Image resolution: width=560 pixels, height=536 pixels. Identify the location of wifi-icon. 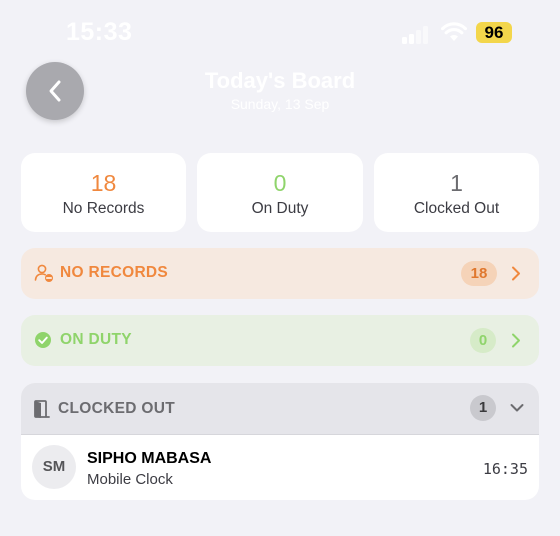
(454, 31).